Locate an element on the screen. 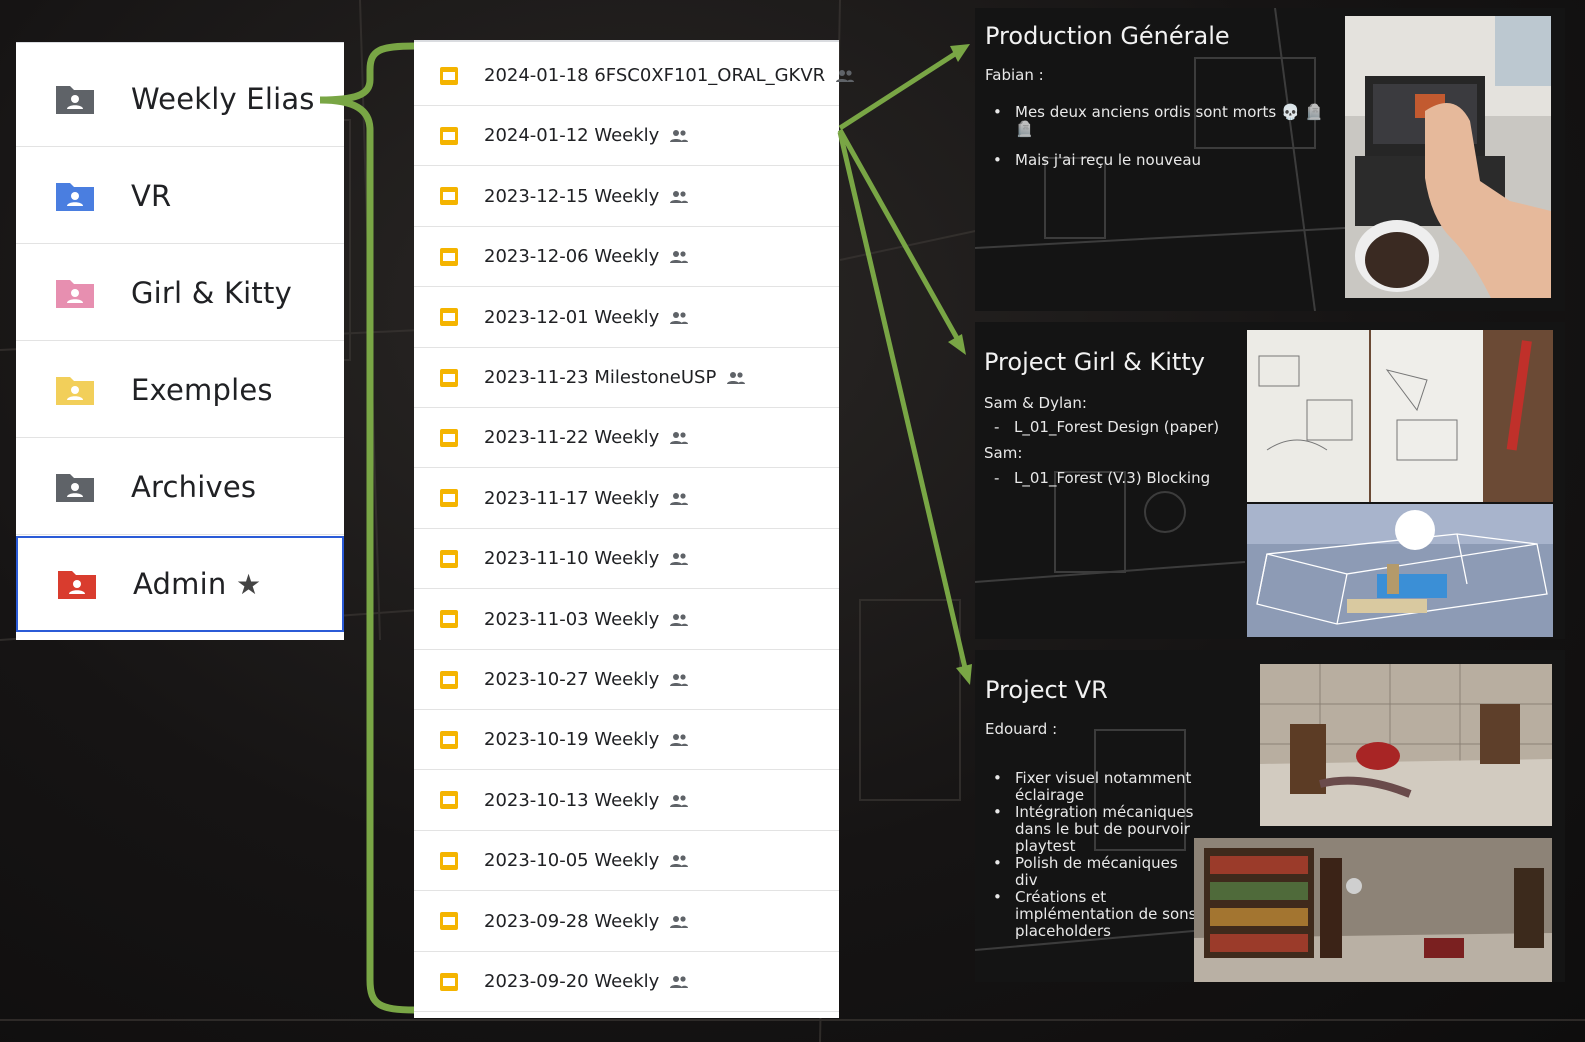 The image size is (1585, 1042). file-row: 2023-12-15 Weekly is located at coordinates (626, 197).